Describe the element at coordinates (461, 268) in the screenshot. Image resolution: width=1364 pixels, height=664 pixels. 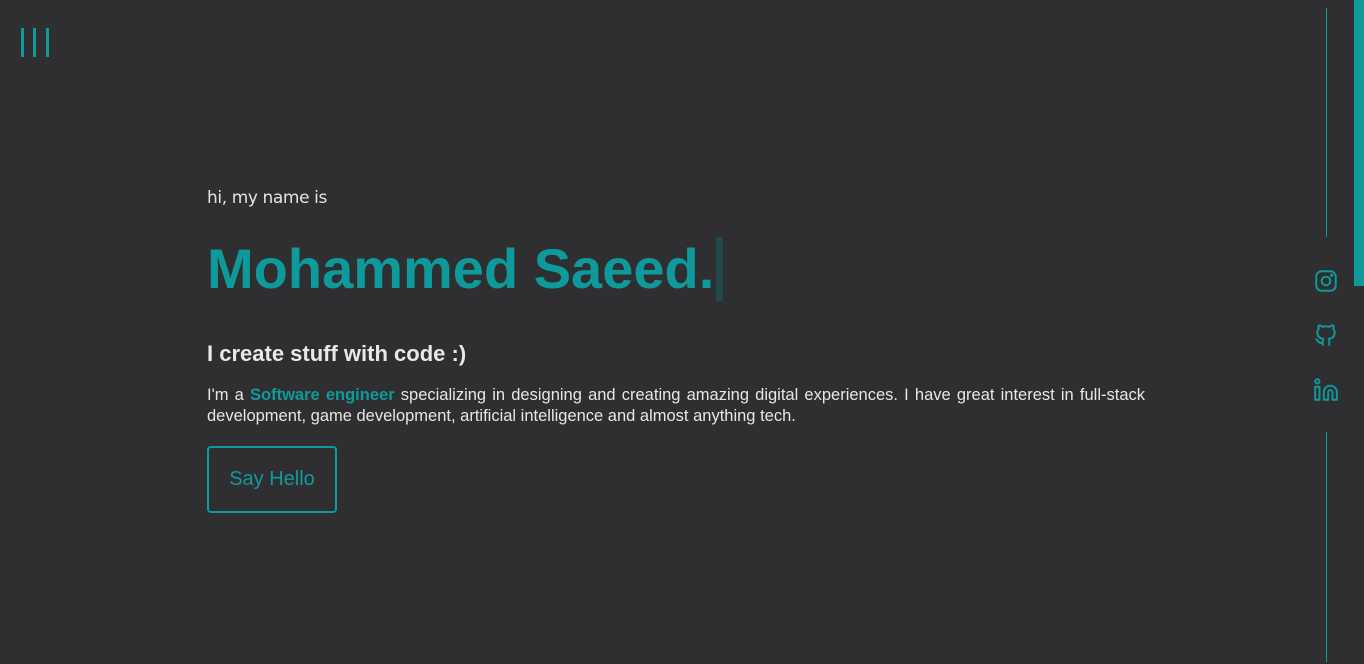
I see `hero-name: Mohammed Saeed.` at that location.